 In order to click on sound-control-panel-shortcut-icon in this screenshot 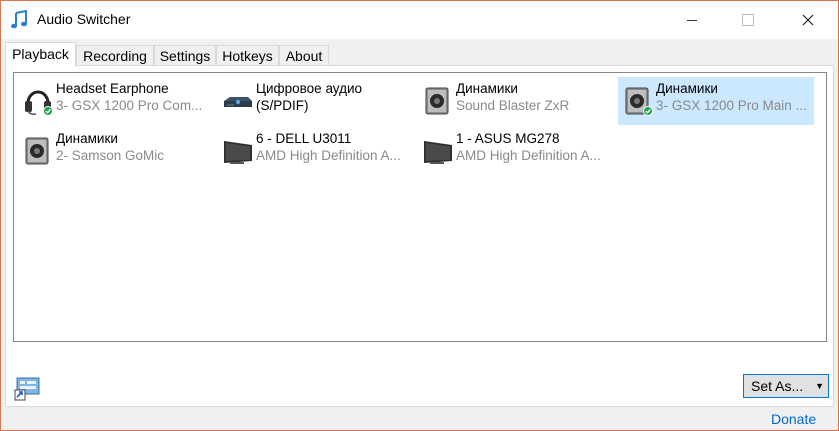, I will do `click(27, 389)`.